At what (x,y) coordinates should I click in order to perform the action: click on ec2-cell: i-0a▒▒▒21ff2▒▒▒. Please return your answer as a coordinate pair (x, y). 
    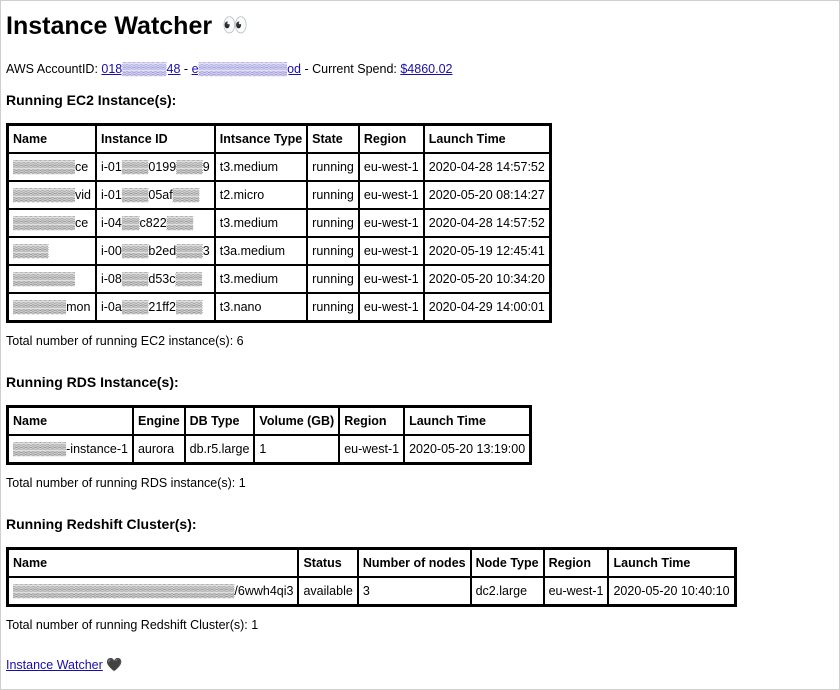
    Looking at the image, I should click on (155, 307).